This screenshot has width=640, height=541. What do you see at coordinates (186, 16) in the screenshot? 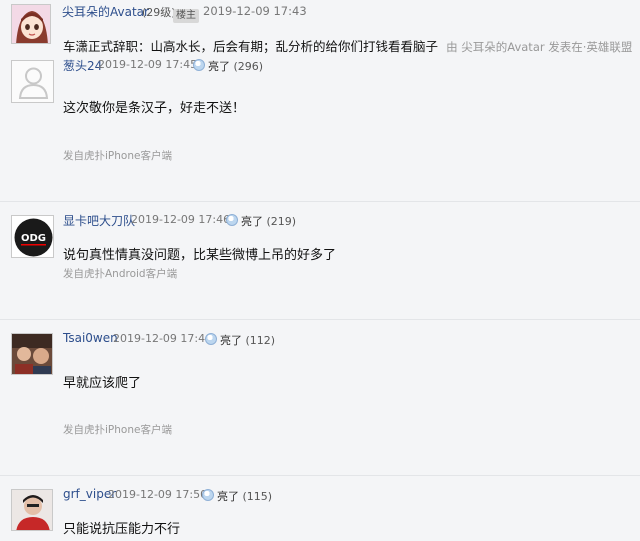
I see `host-badge: 楼主` at bounding box center [186, 16].